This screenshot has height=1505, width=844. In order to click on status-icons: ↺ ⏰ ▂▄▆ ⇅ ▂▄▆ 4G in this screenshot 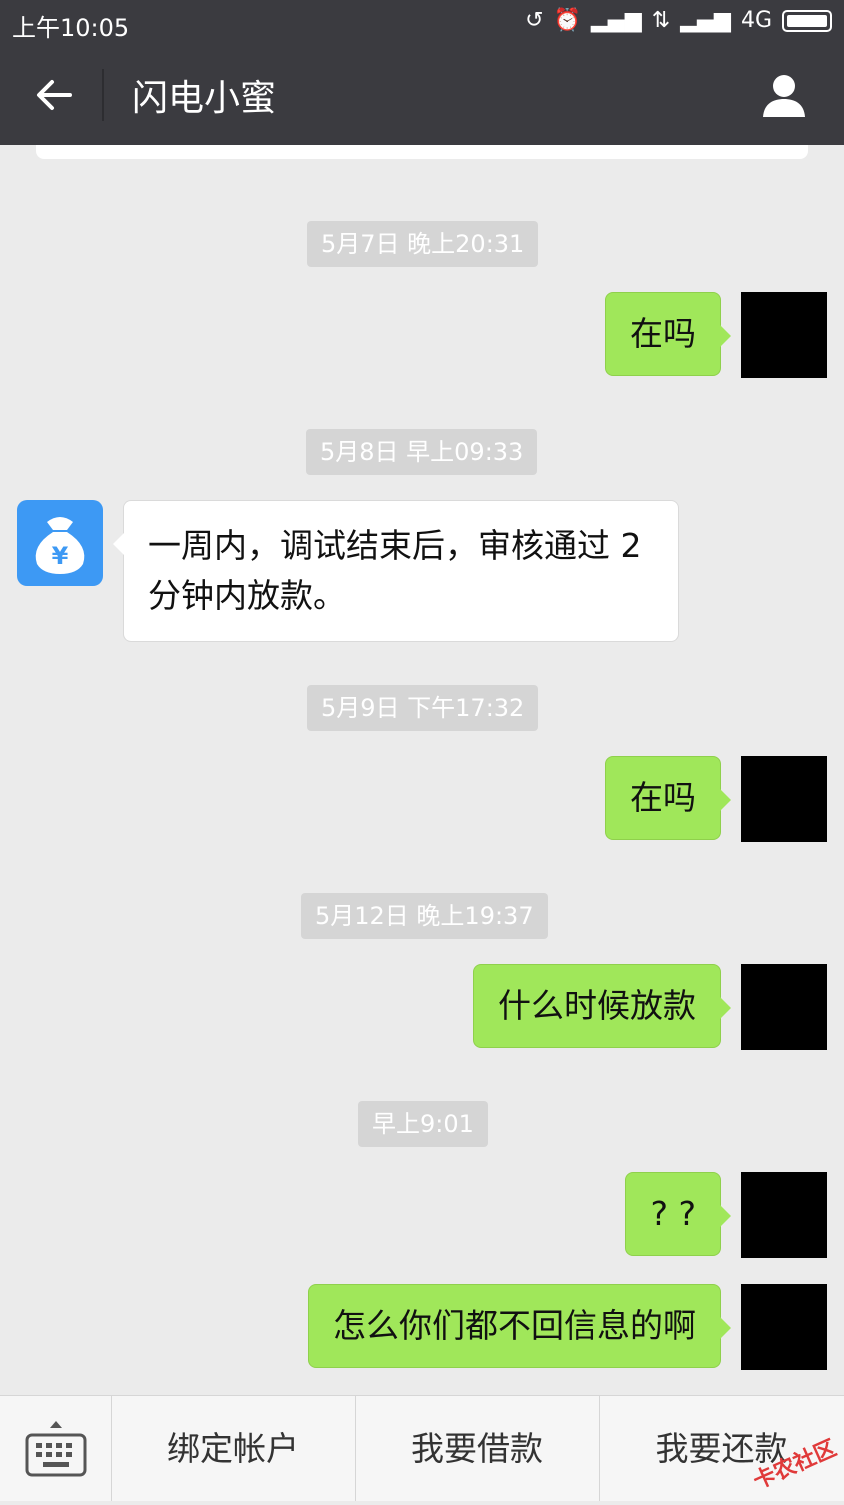, I will do `click(678, 20)`.